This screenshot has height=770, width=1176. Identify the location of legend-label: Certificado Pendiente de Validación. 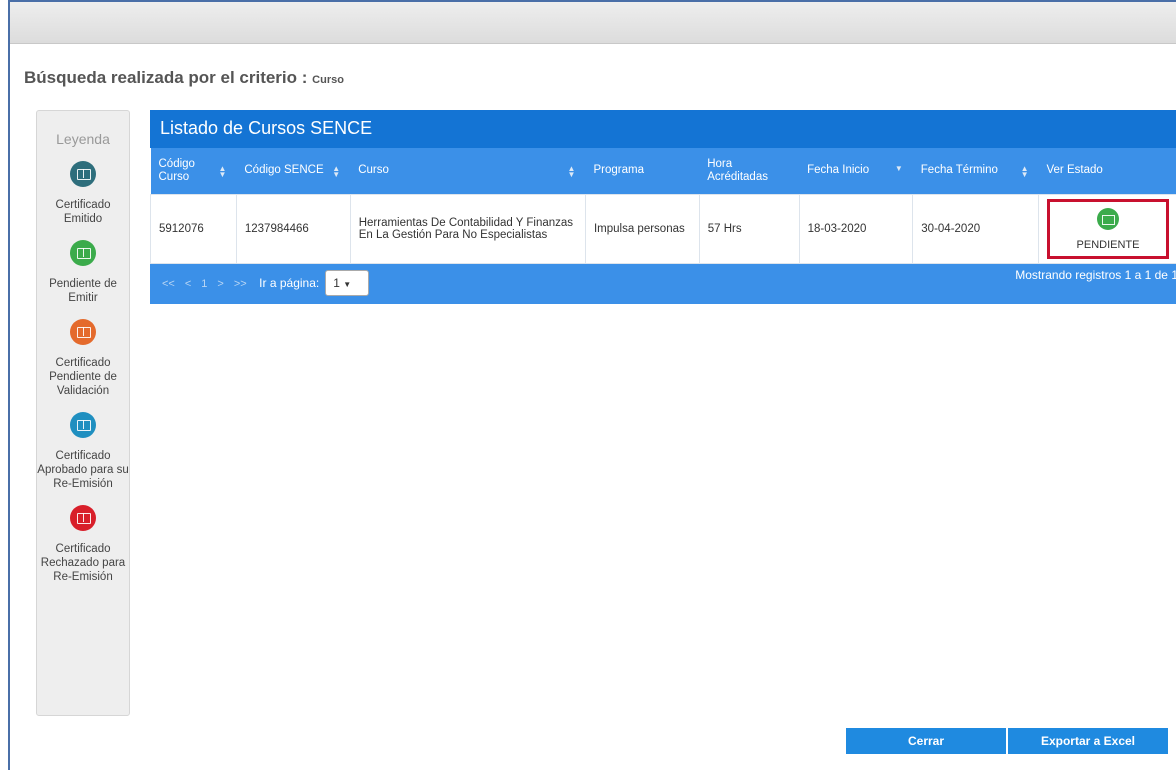
(83, 377).